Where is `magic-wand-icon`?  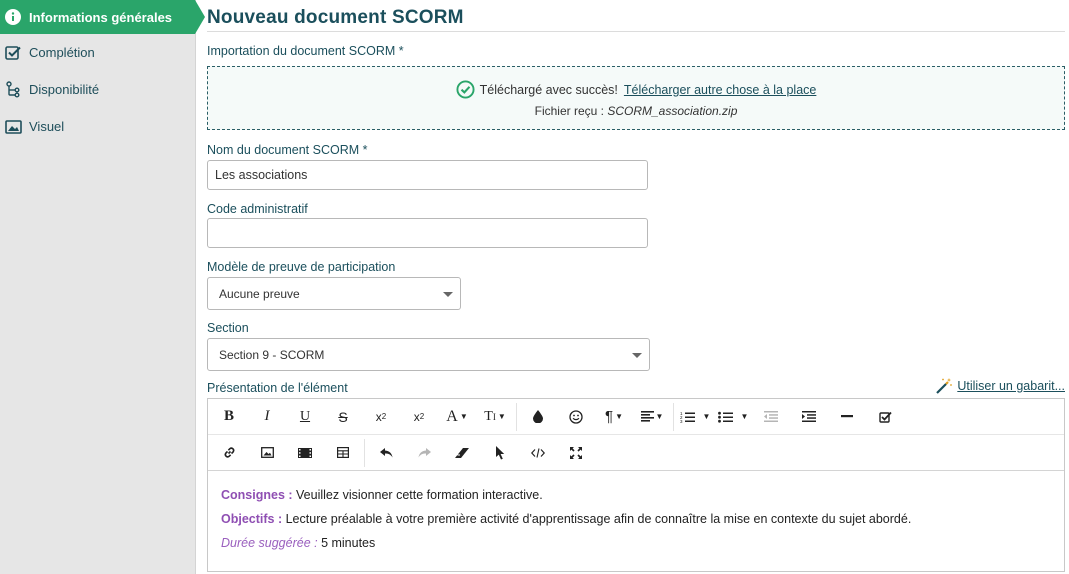
magic-wand-icon is located at coordinates (944, 386).